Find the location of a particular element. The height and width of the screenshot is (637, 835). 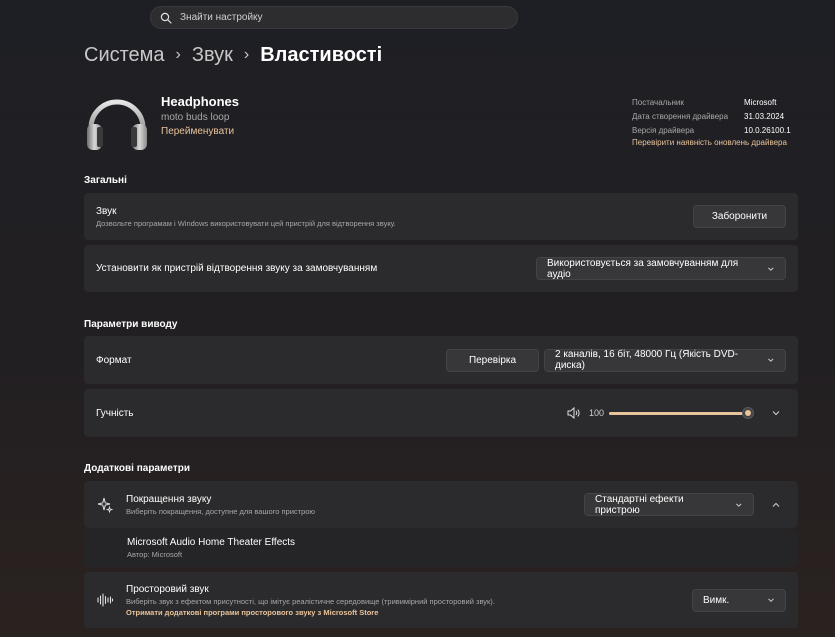

volume-slider is located at coordinates (681, 413).